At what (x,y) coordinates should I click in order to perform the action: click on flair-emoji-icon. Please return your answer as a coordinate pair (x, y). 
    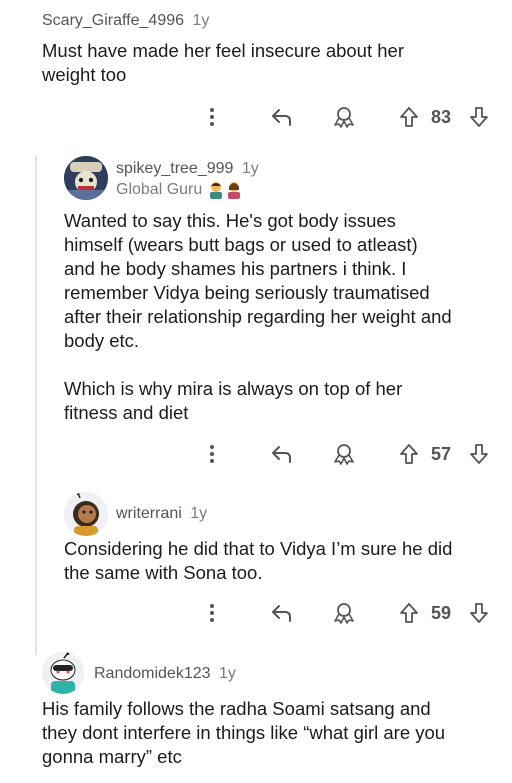
    Looking at the image, I should click on (225, 190).